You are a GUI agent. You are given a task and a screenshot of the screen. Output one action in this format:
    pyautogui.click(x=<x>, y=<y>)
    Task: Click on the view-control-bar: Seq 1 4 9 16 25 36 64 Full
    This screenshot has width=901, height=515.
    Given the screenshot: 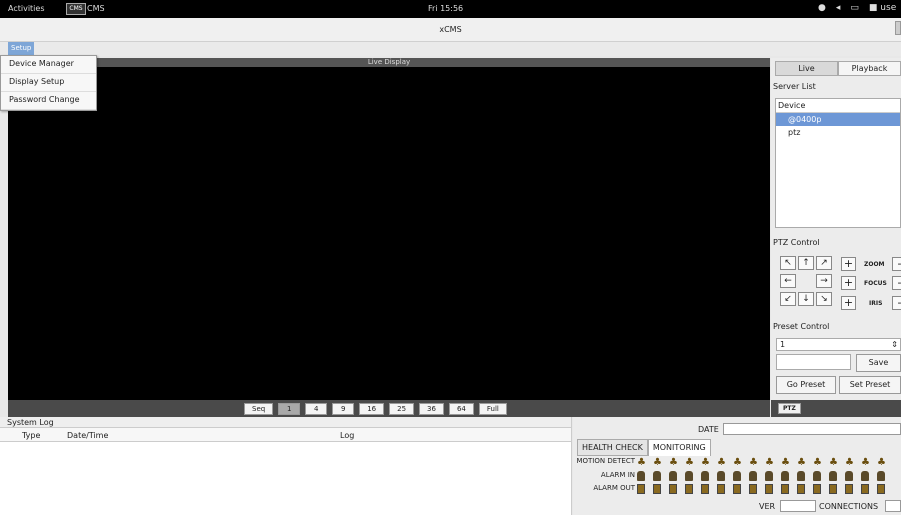 What is the action you would take?
    pyautogui.click(x=389, y=408)
    